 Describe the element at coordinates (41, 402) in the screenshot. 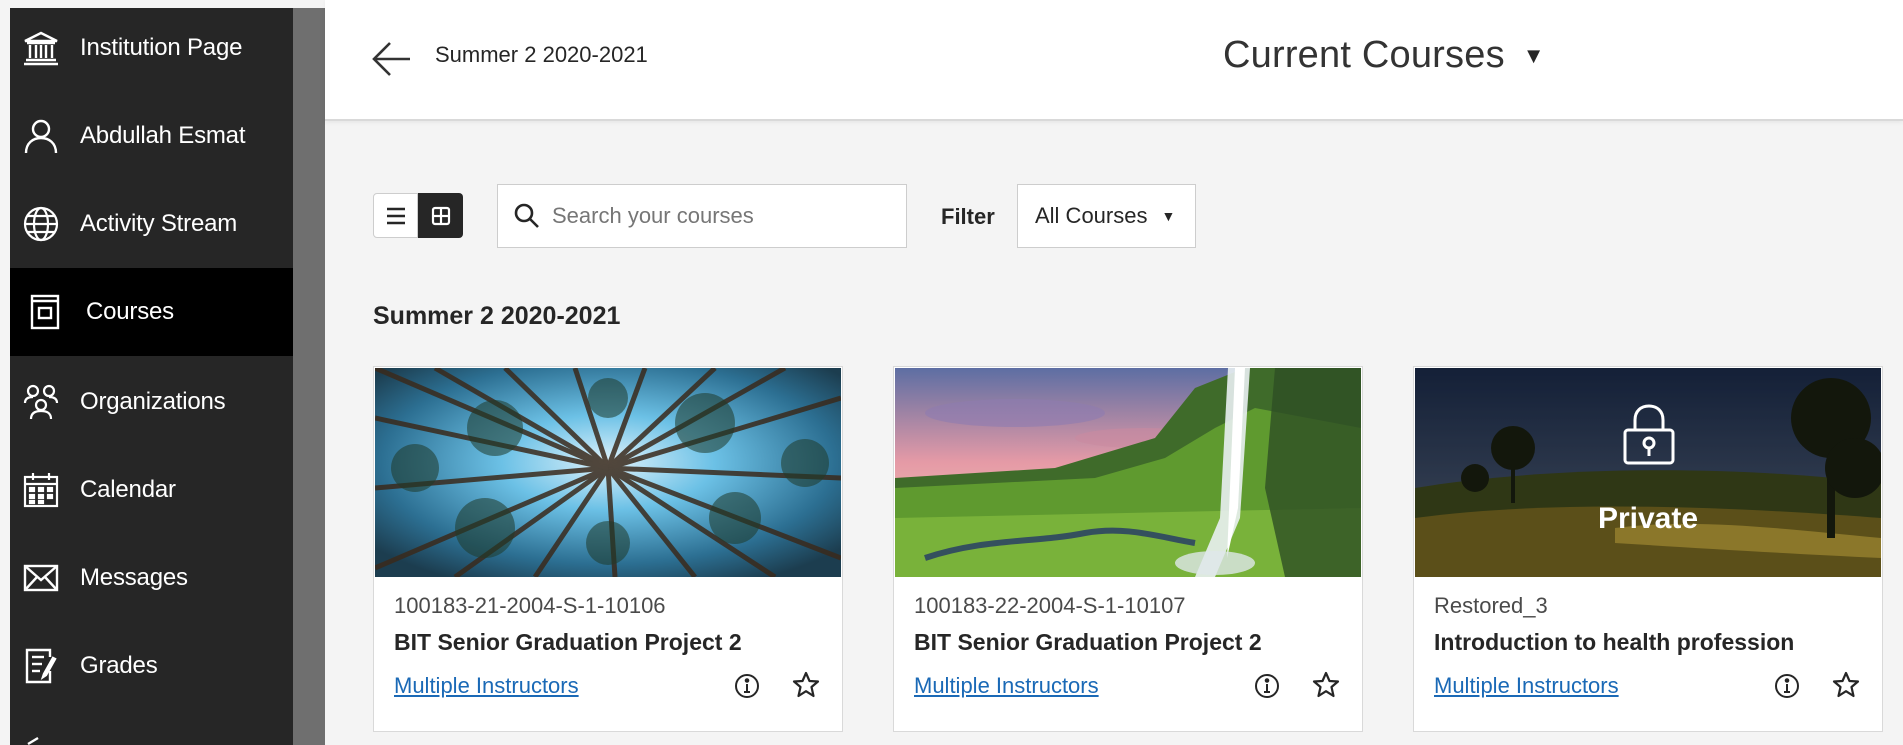

I see `organizations-icon` at that location.